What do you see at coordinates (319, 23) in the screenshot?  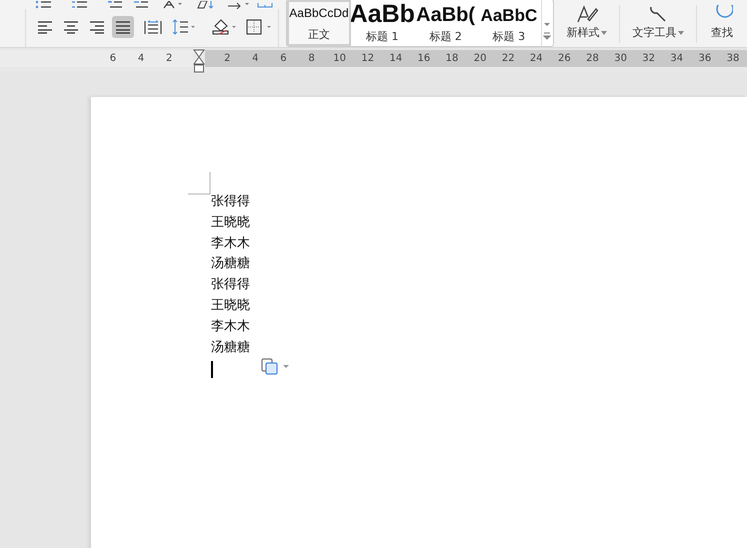 I see `style-item: AaBbCcDd 正文` at bounding box center [319, 23].